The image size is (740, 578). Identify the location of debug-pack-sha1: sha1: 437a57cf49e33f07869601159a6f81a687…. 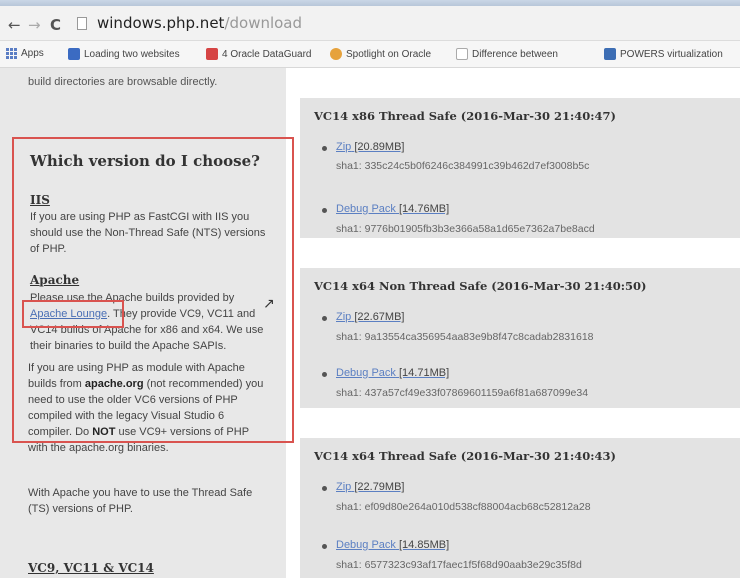
(462, 393).